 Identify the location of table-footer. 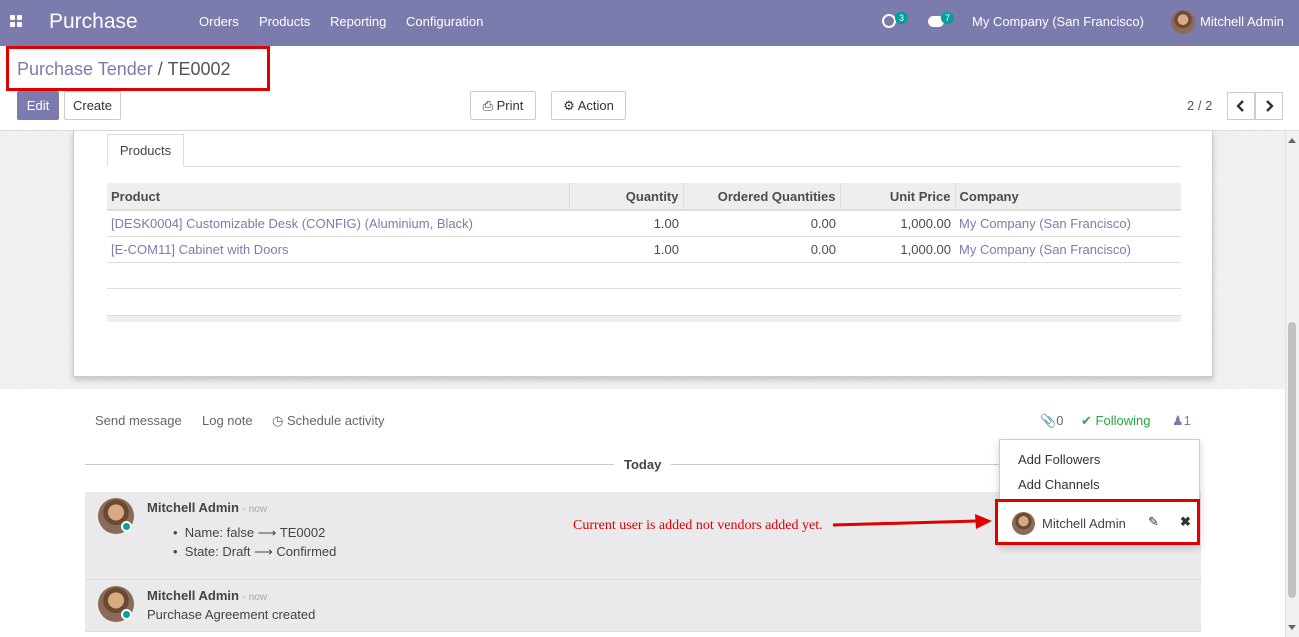
(644, 318).